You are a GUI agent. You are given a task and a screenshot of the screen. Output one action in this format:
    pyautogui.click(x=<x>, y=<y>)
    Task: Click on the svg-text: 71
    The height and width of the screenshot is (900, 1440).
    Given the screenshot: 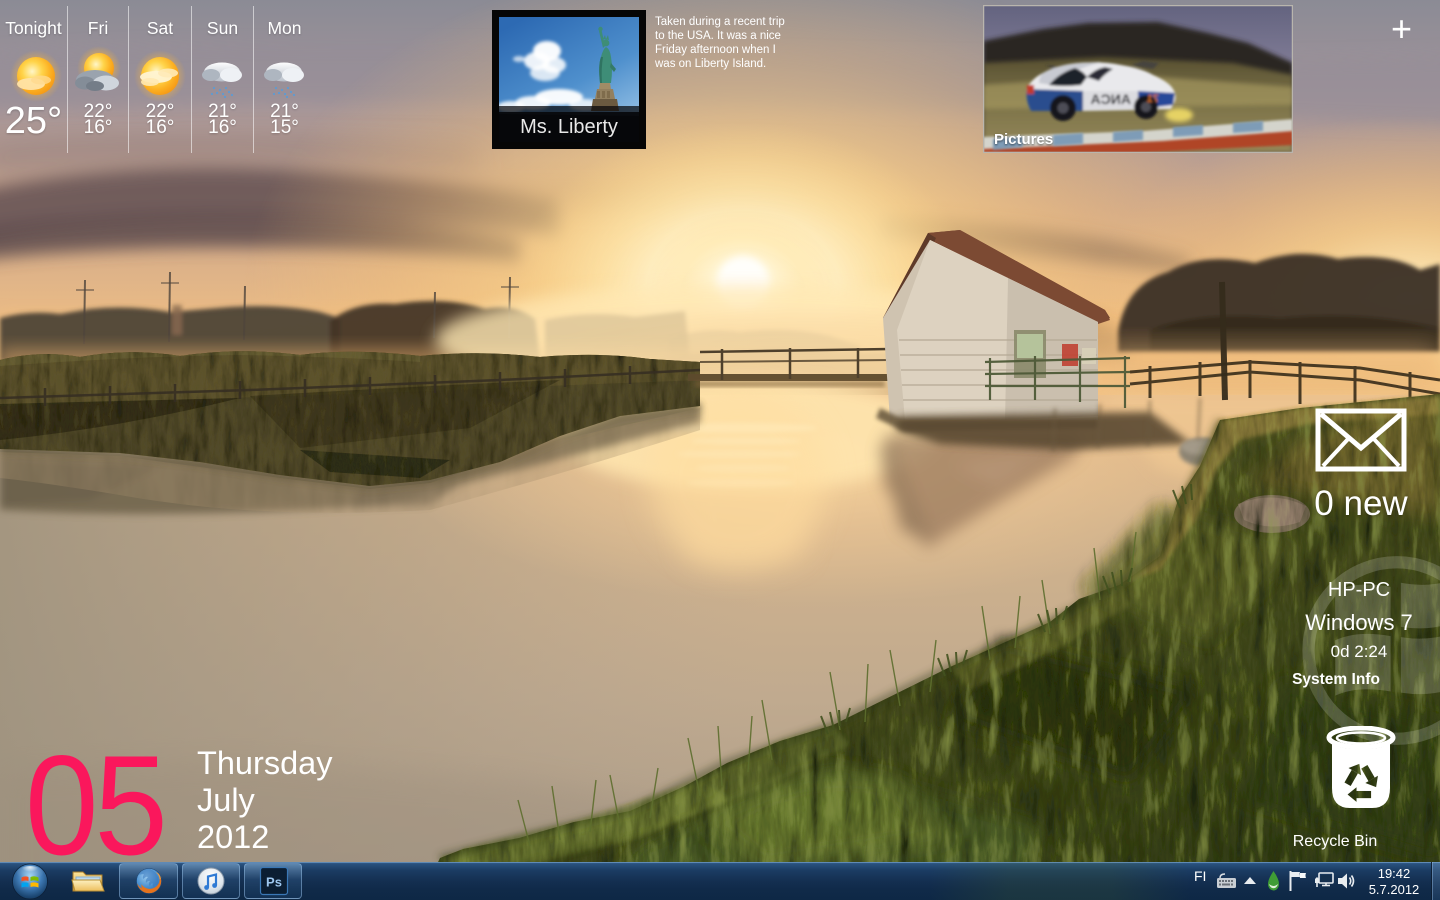 What is the action you would take?
    pyautogui.click(x=1153, y=99)
    